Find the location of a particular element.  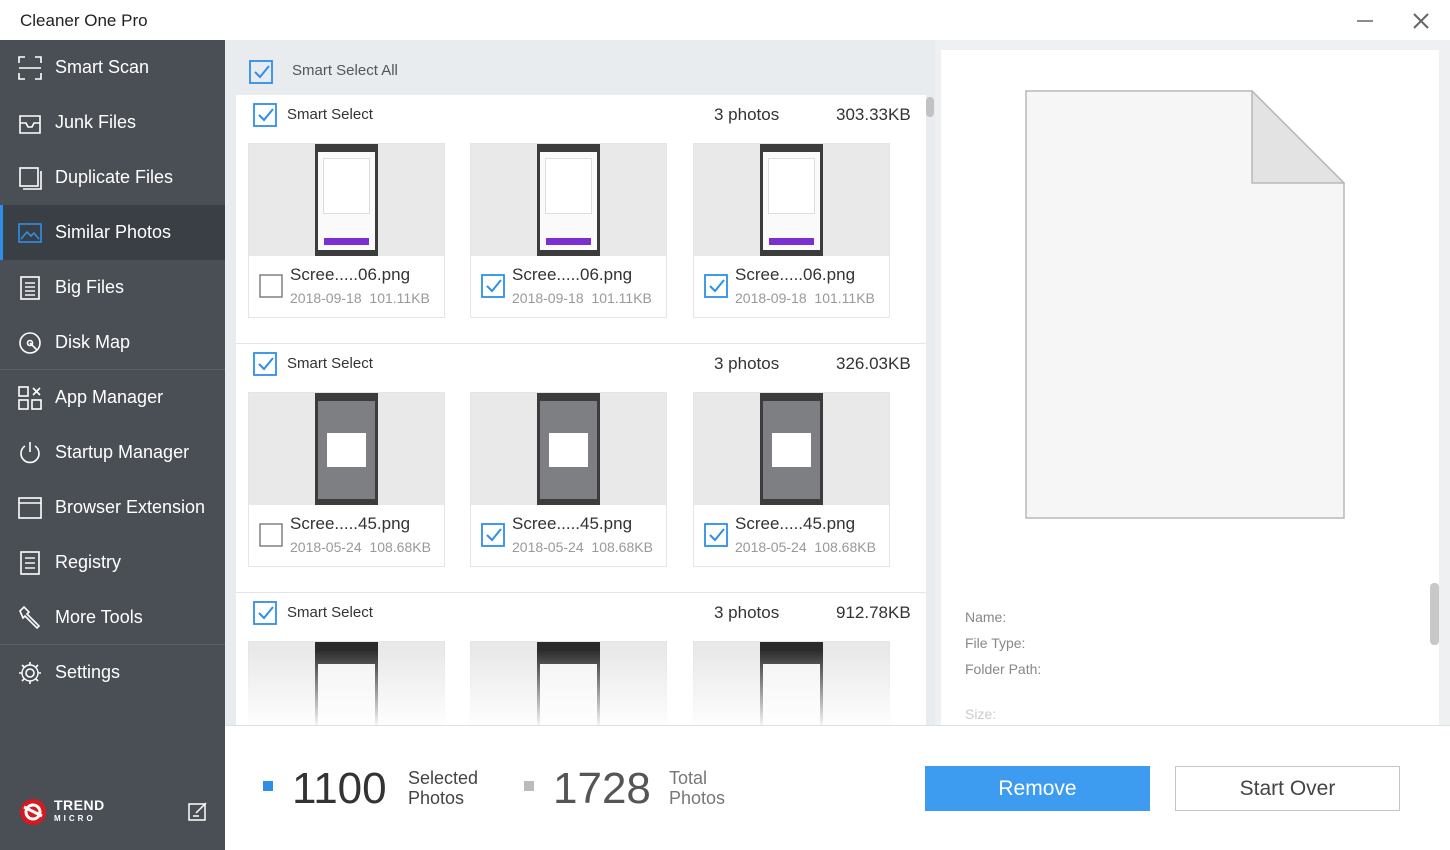

minimize-icon is located at coordinates (1365, 21).